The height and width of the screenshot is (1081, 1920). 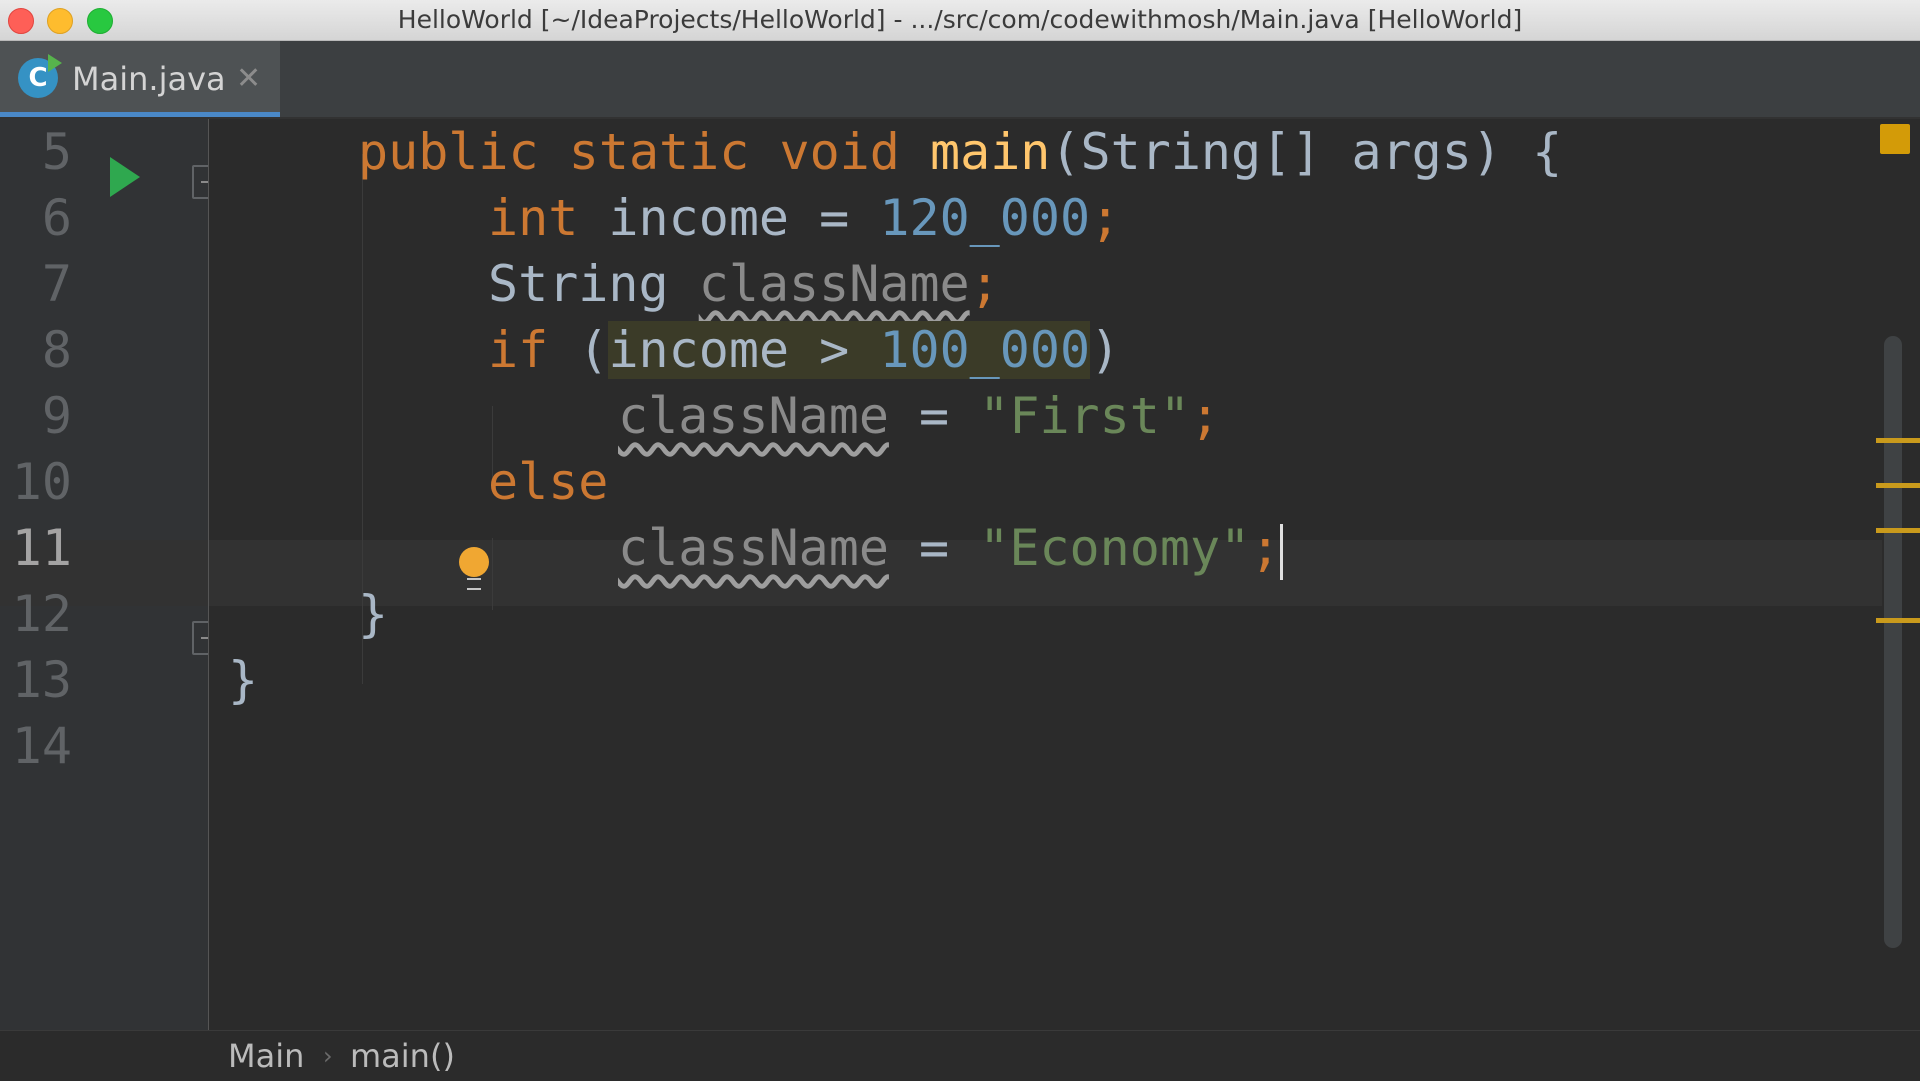 I want to click on number-literal: 120_000, so click(x=985, y=218).